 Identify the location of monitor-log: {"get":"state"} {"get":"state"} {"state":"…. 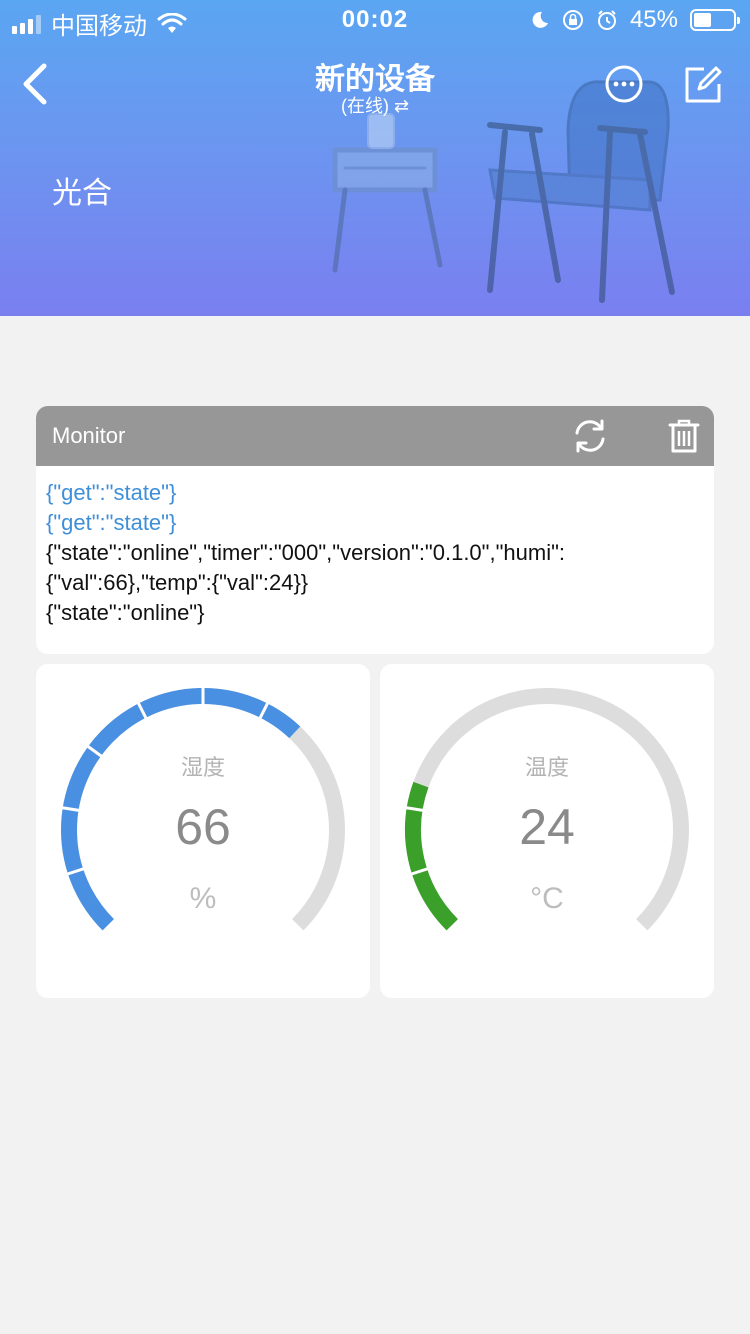
(375, 547).